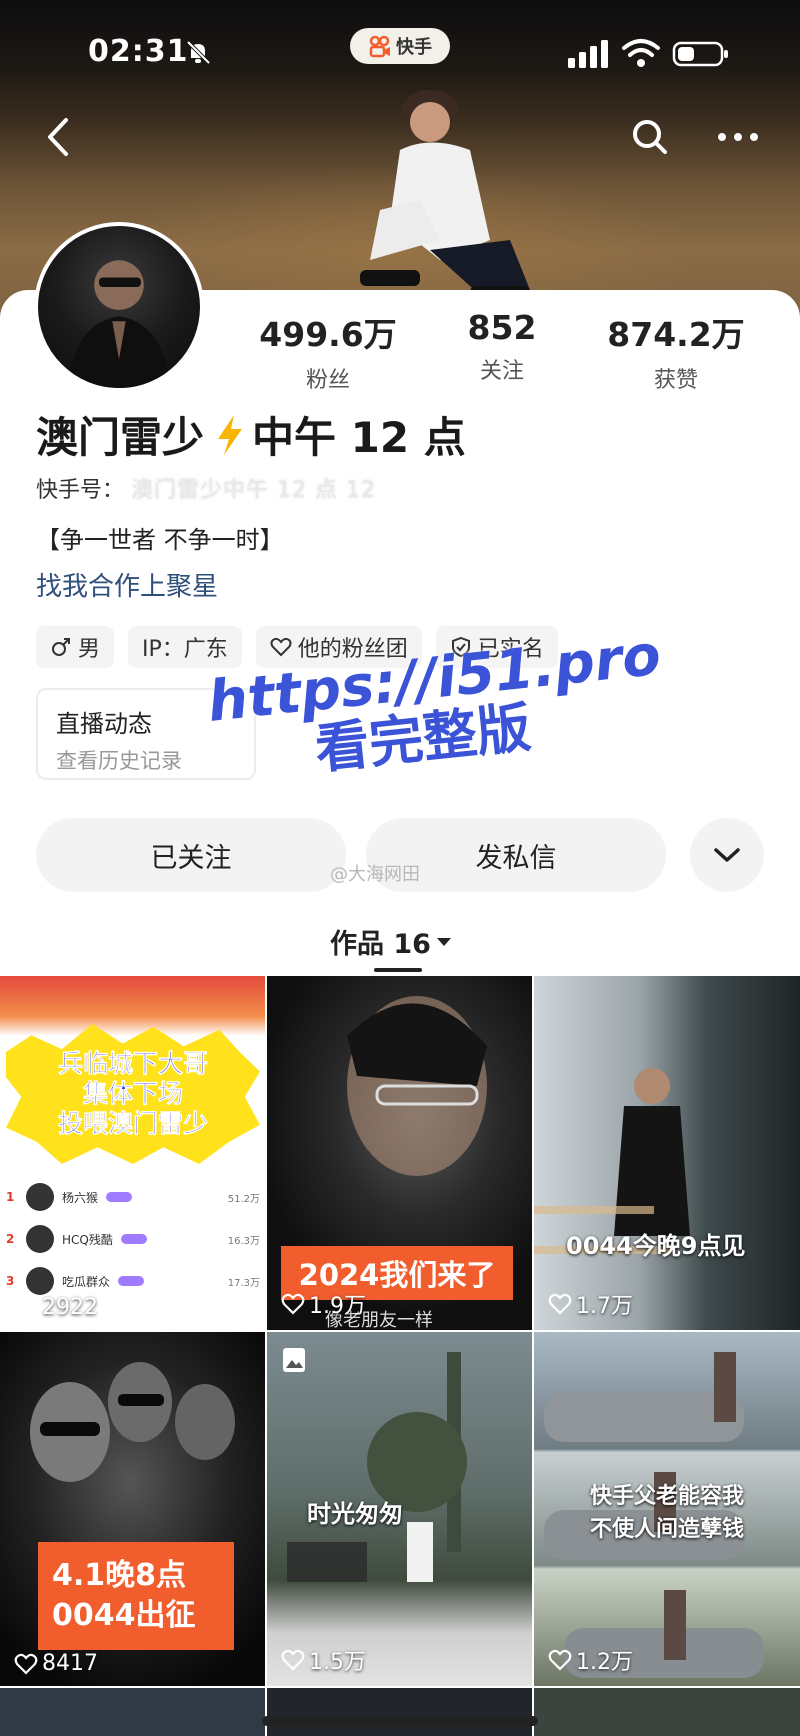 The width and height of the screenshot is (800, 1736). Describe the element at coordinates (230, 434) in the screenshot. I see `lightning-bolt-icon` at that location.